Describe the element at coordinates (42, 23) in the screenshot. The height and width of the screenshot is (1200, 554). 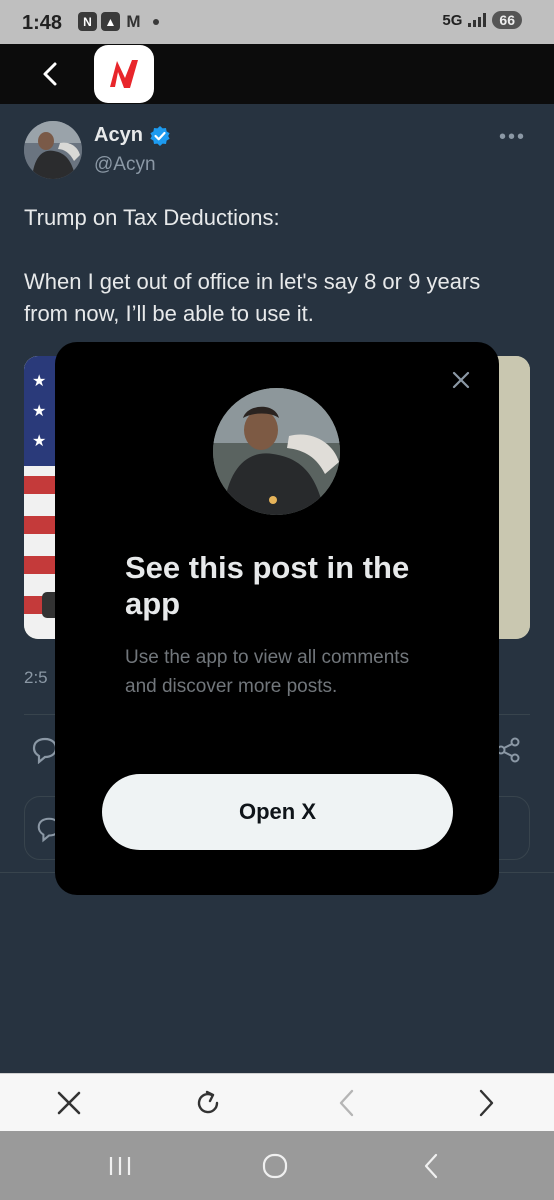
I see `status-time: 1:48` at that location.